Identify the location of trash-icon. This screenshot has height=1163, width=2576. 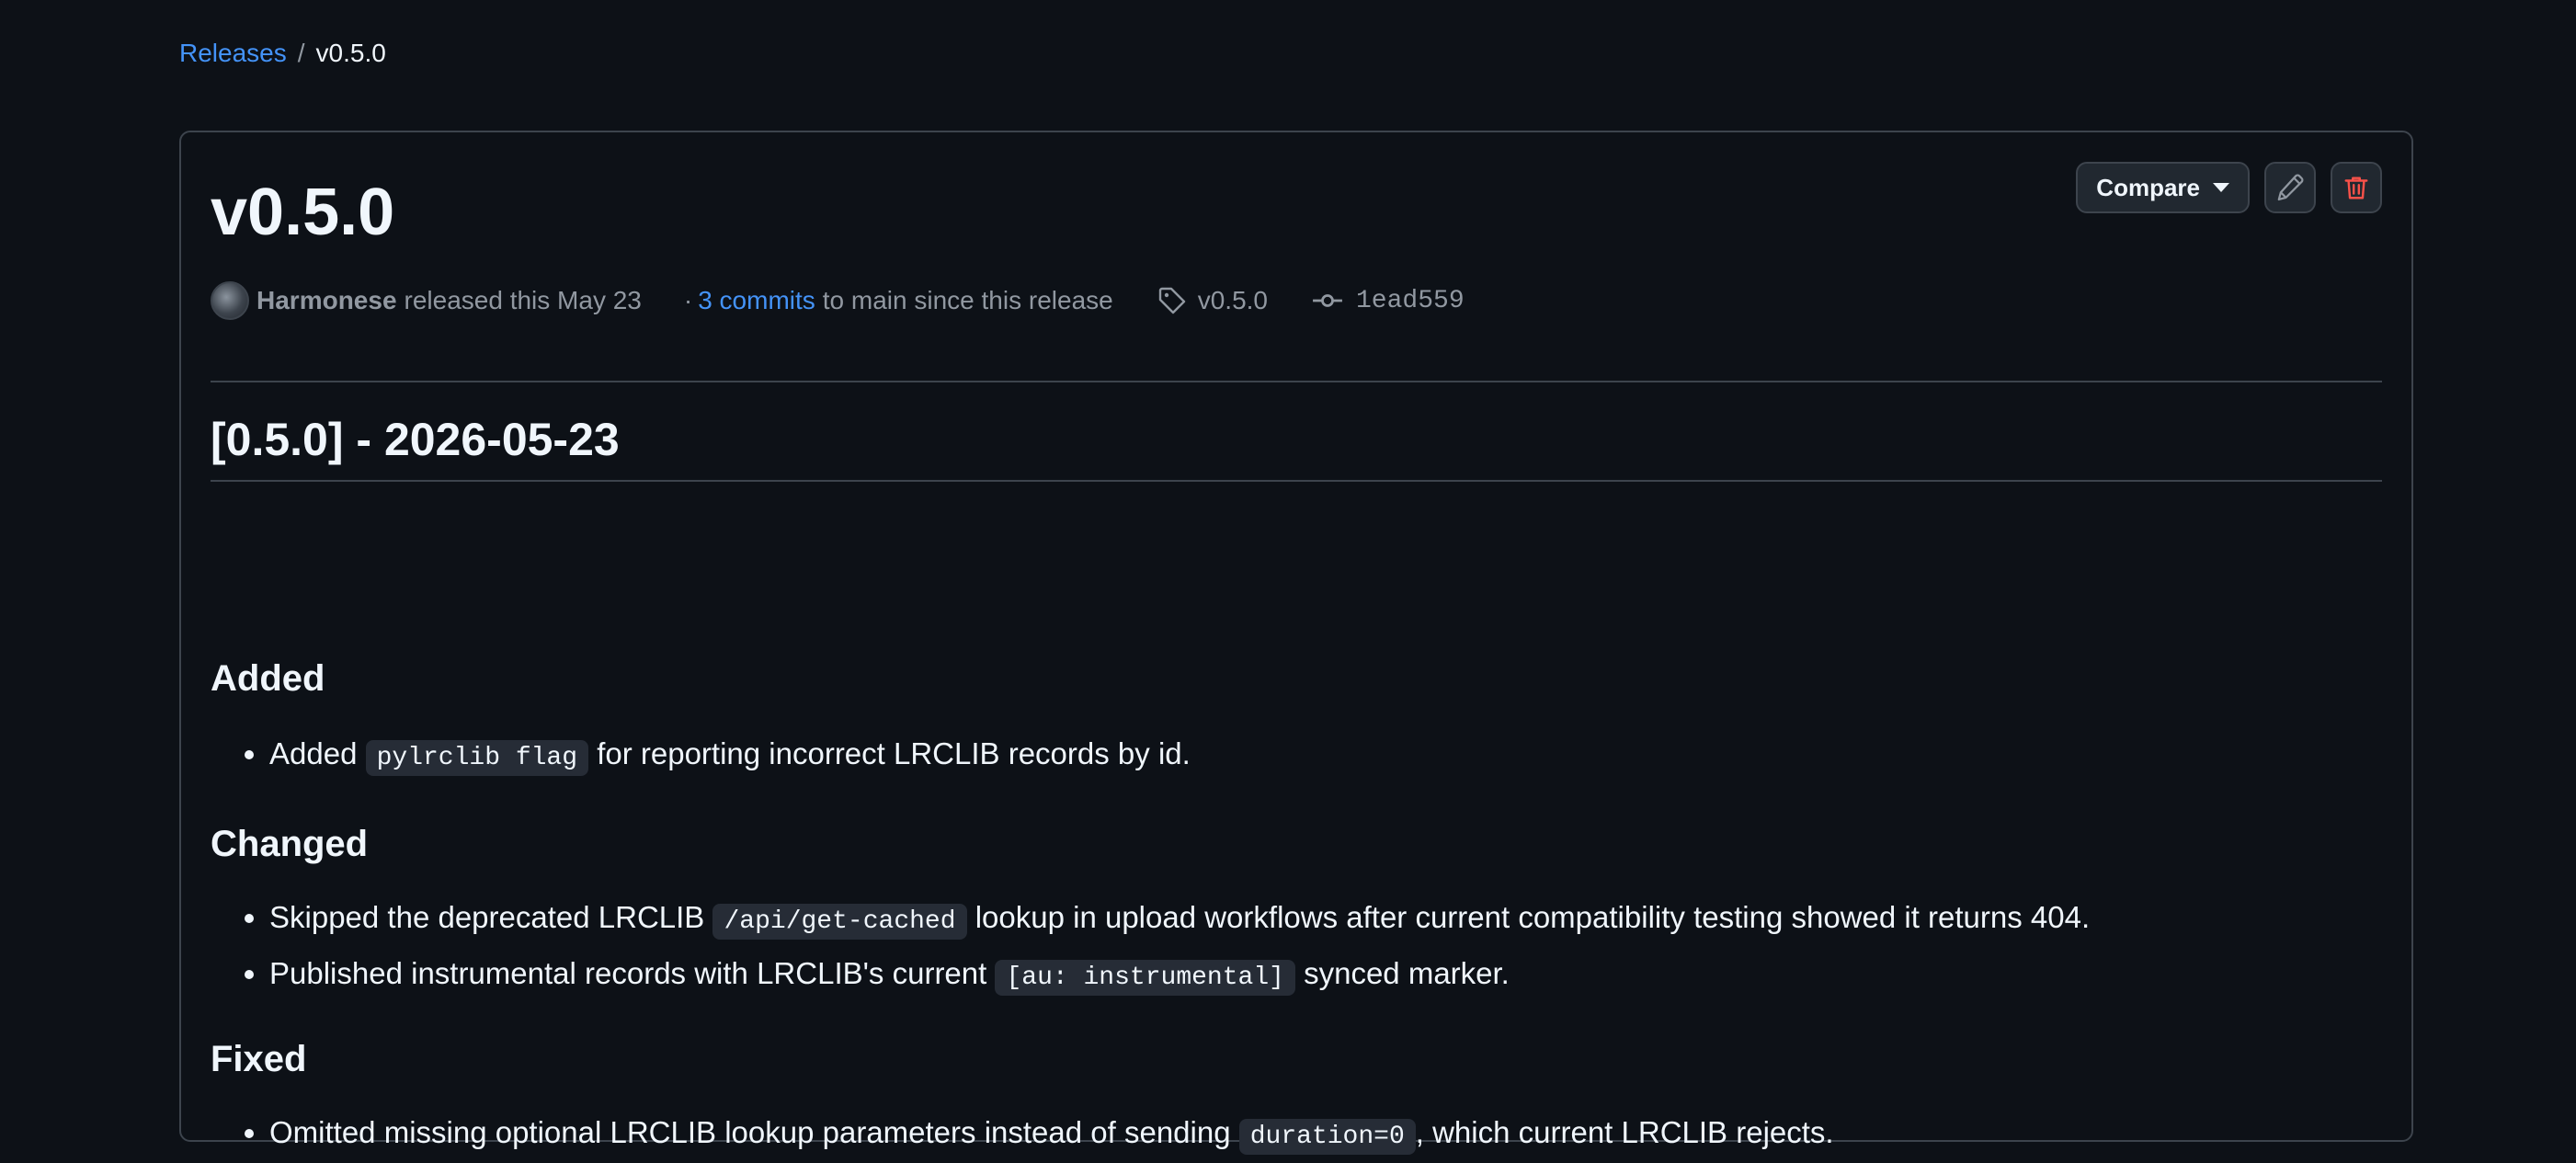
(2356, 189).